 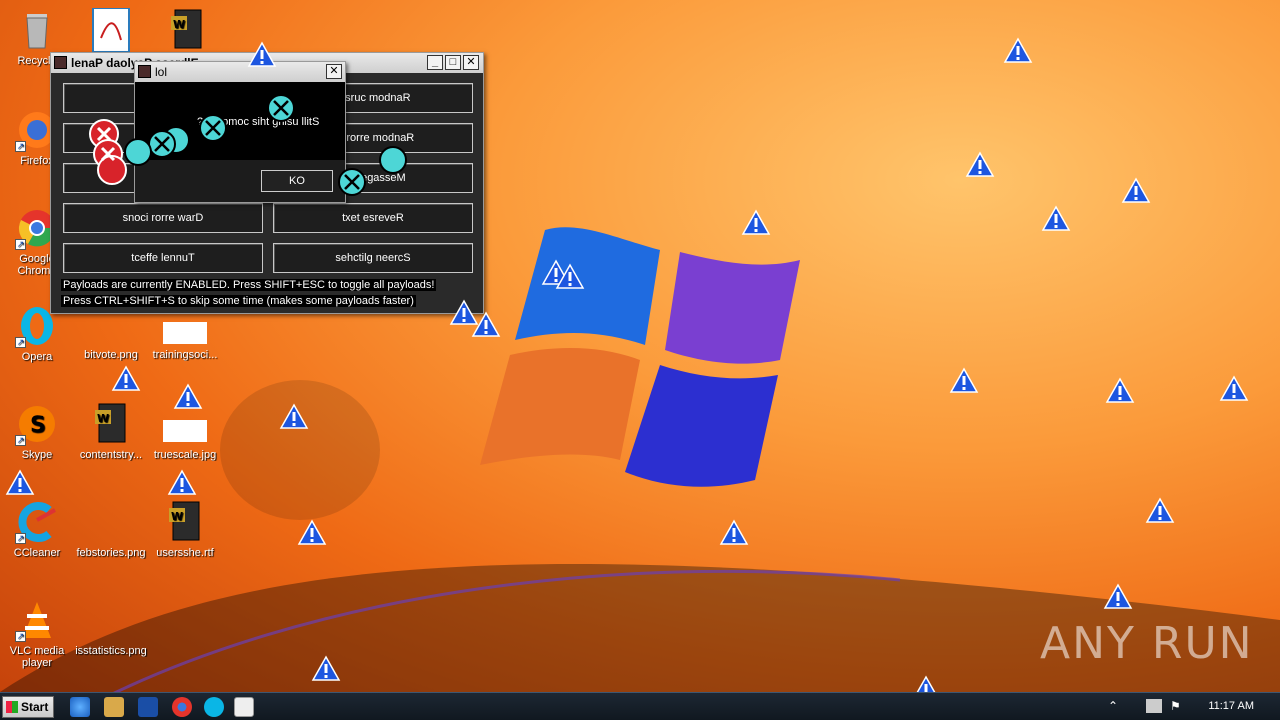 What do you see at coordinates (214, 707) in the screenshot?
I see `opera-taskbar-icon` at bounding box center [214, 707].